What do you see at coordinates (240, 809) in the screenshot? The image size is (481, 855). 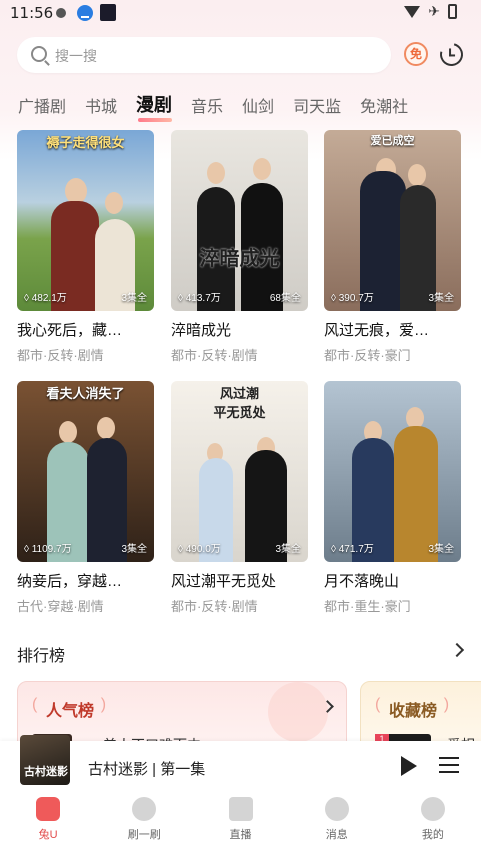 I see `video-camera-icon` at bounding box center [240, 809].